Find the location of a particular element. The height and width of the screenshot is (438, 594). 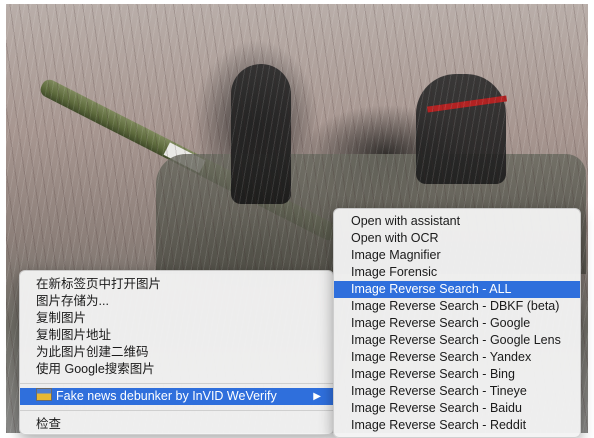

submenu-reverse-search-tineye: Image Reverse Search - Tineye is located at coordinates (457, 391).